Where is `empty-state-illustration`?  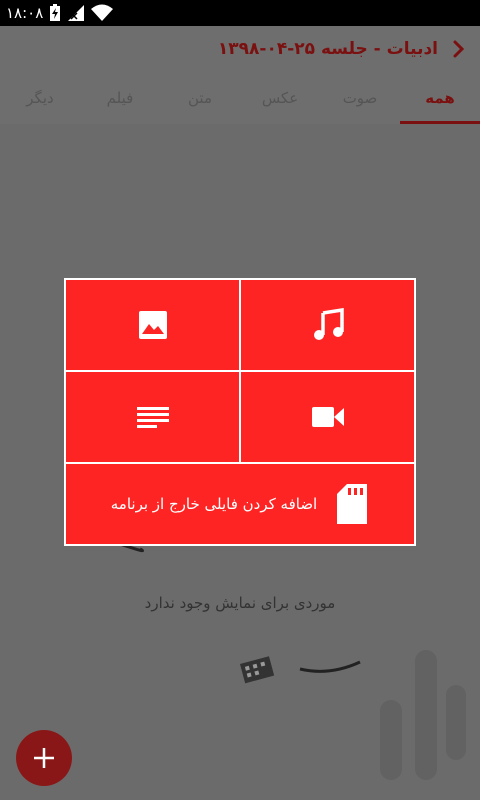
empty-state-illustration is located at coordinates (240, 614).